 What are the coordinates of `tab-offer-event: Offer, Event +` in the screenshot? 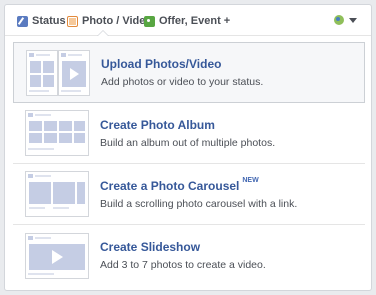 It's located at (187, 21).